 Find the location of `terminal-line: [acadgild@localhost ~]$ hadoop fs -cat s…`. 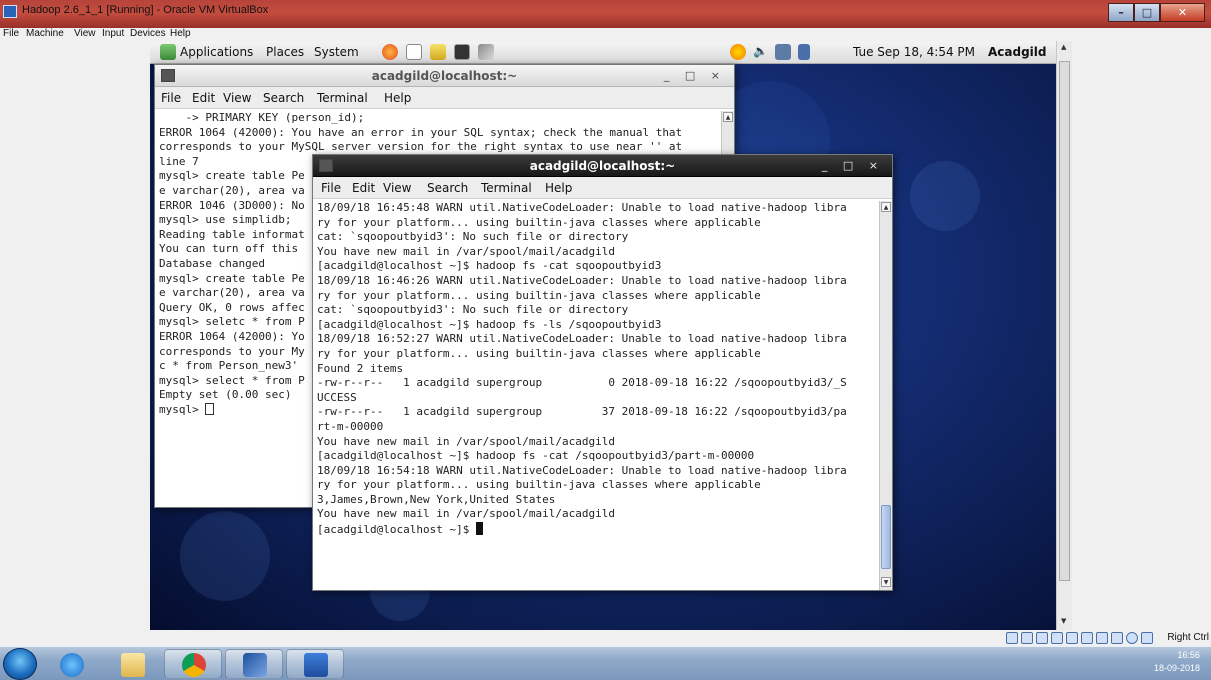

terminal-line: [acadgild@localhost ~]$ hadoop fs -cat s… is located at coordinates (489, 266).